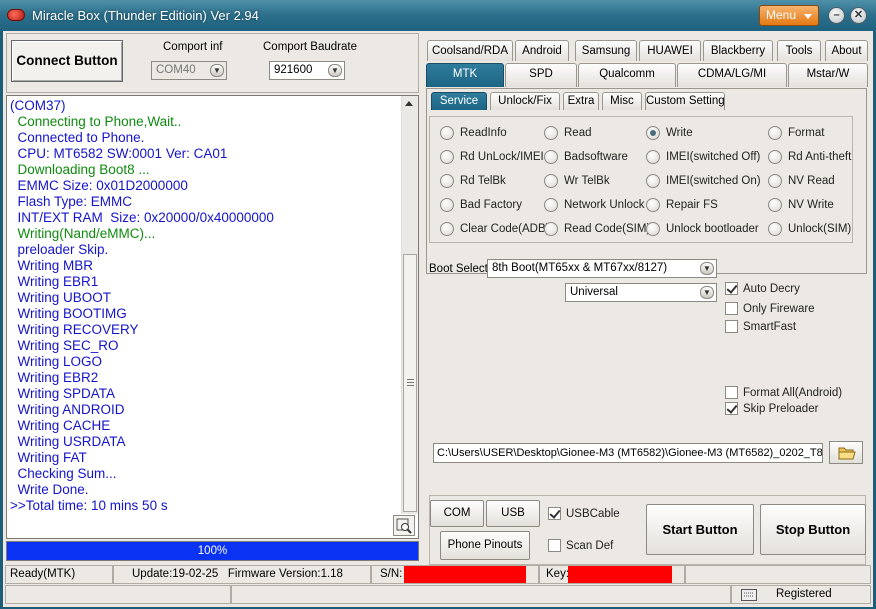  I want to click on log-line: Writing EBR1, so click(54, 281).